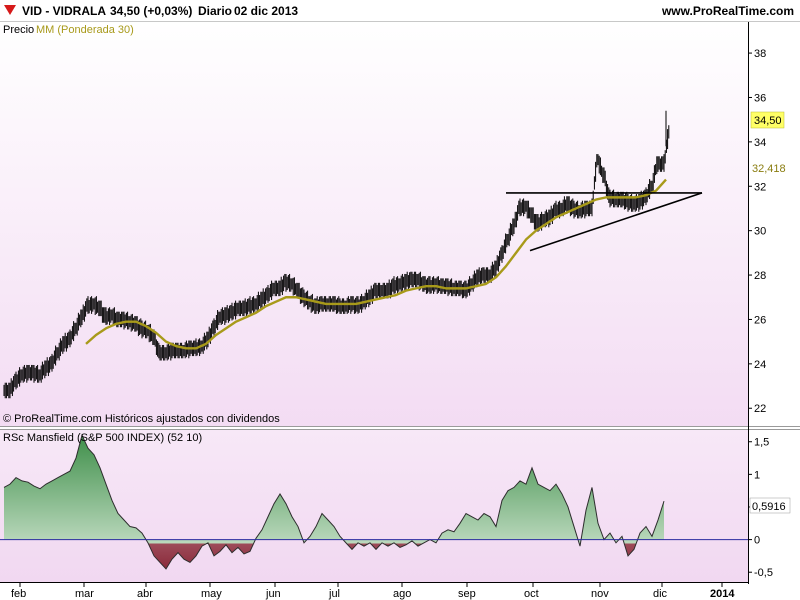 This screenshot has height=600, width=800. What do you see at coordinates (760, 409) in the screenshot?
I see `price-y-tick: 22` at bounding box center [760, 409].